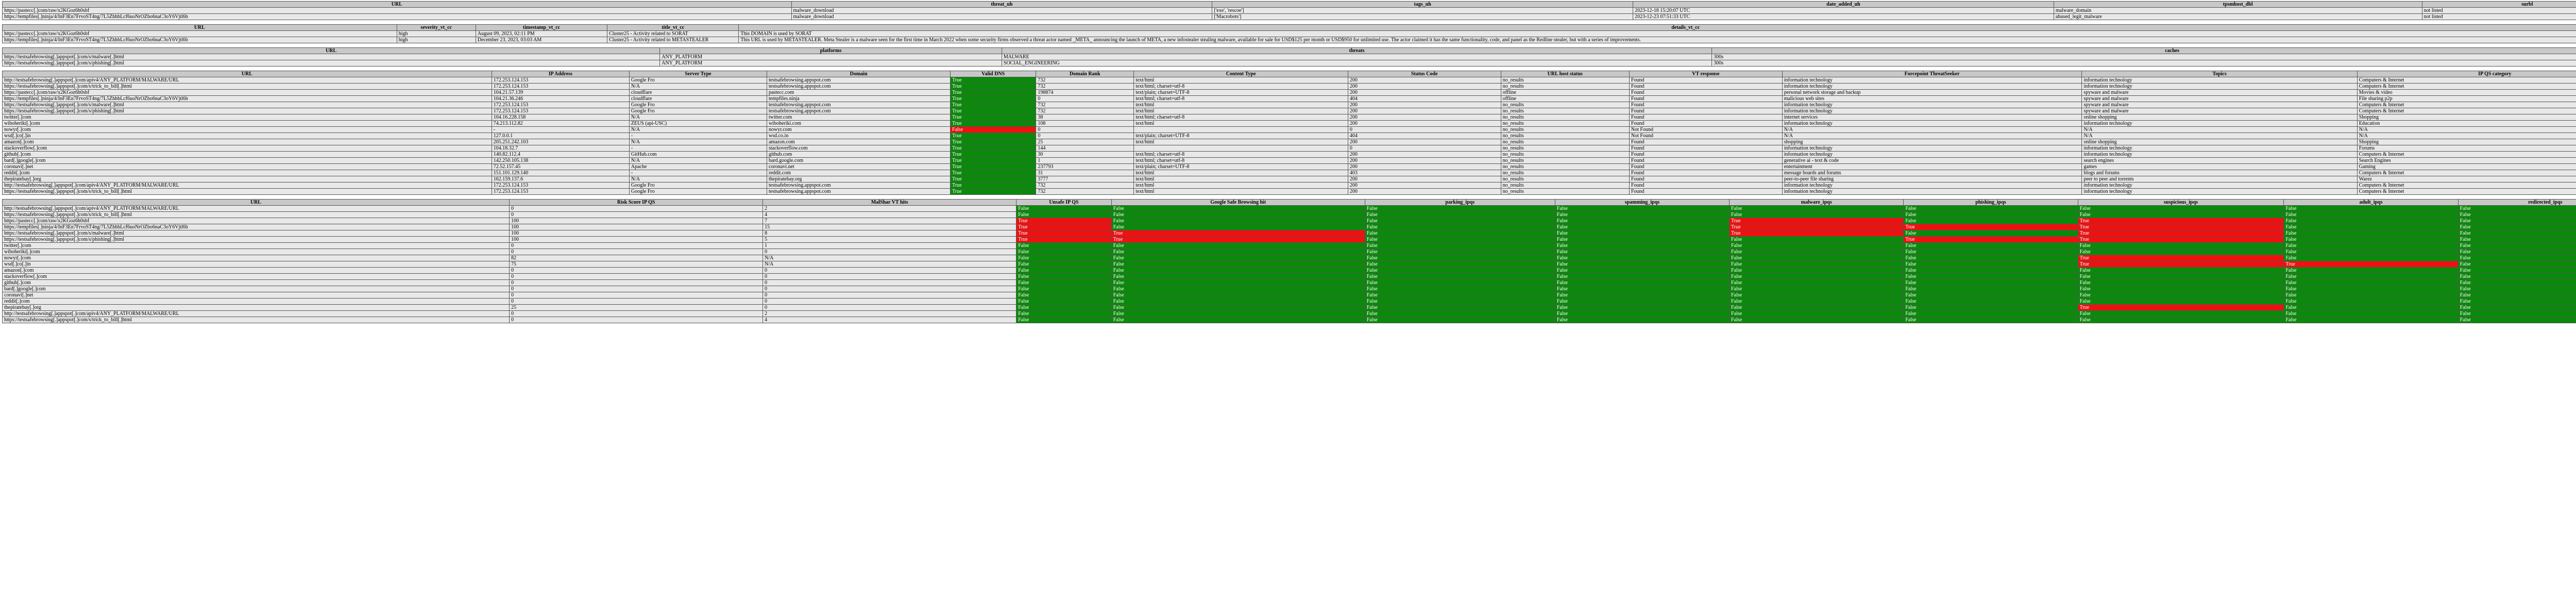 The height and width of the screenshot is (613, 2576). I want to click on column-header-phishing-ipqs: phishing_ipqs, so click(1991, 202).